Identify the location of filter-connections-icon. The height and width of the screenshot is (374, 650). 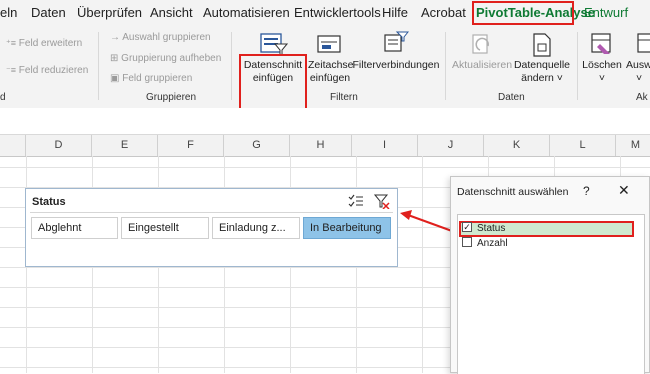
(396, 41).